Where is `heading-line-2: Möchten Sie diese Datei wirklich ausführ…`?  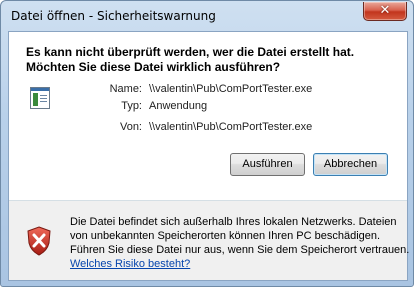 heading-line-2: Möchten Sie diese Datei wirklich ausführ… is located at coordinates (153, 67).